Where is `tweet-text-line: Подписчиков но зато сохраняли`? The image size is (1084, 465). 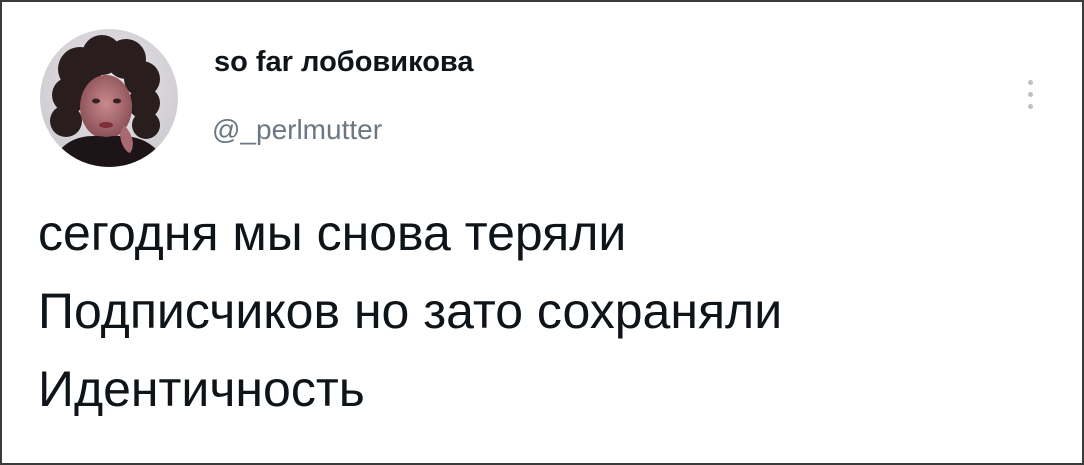
tweet-text-line: Подписчиков но зато сохраняли is located at coordinates (410, 311).